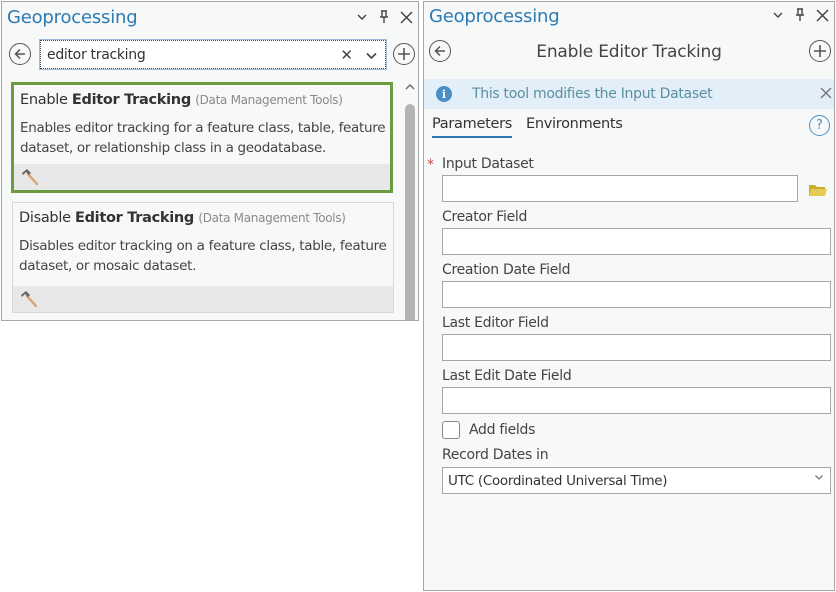 The width and height of the screenshot is (836, 592). What do you see at coordinates (485, 217) in the screenshot?
I see `creator-field-label: Creator Field` at bounding box center [485, 217].